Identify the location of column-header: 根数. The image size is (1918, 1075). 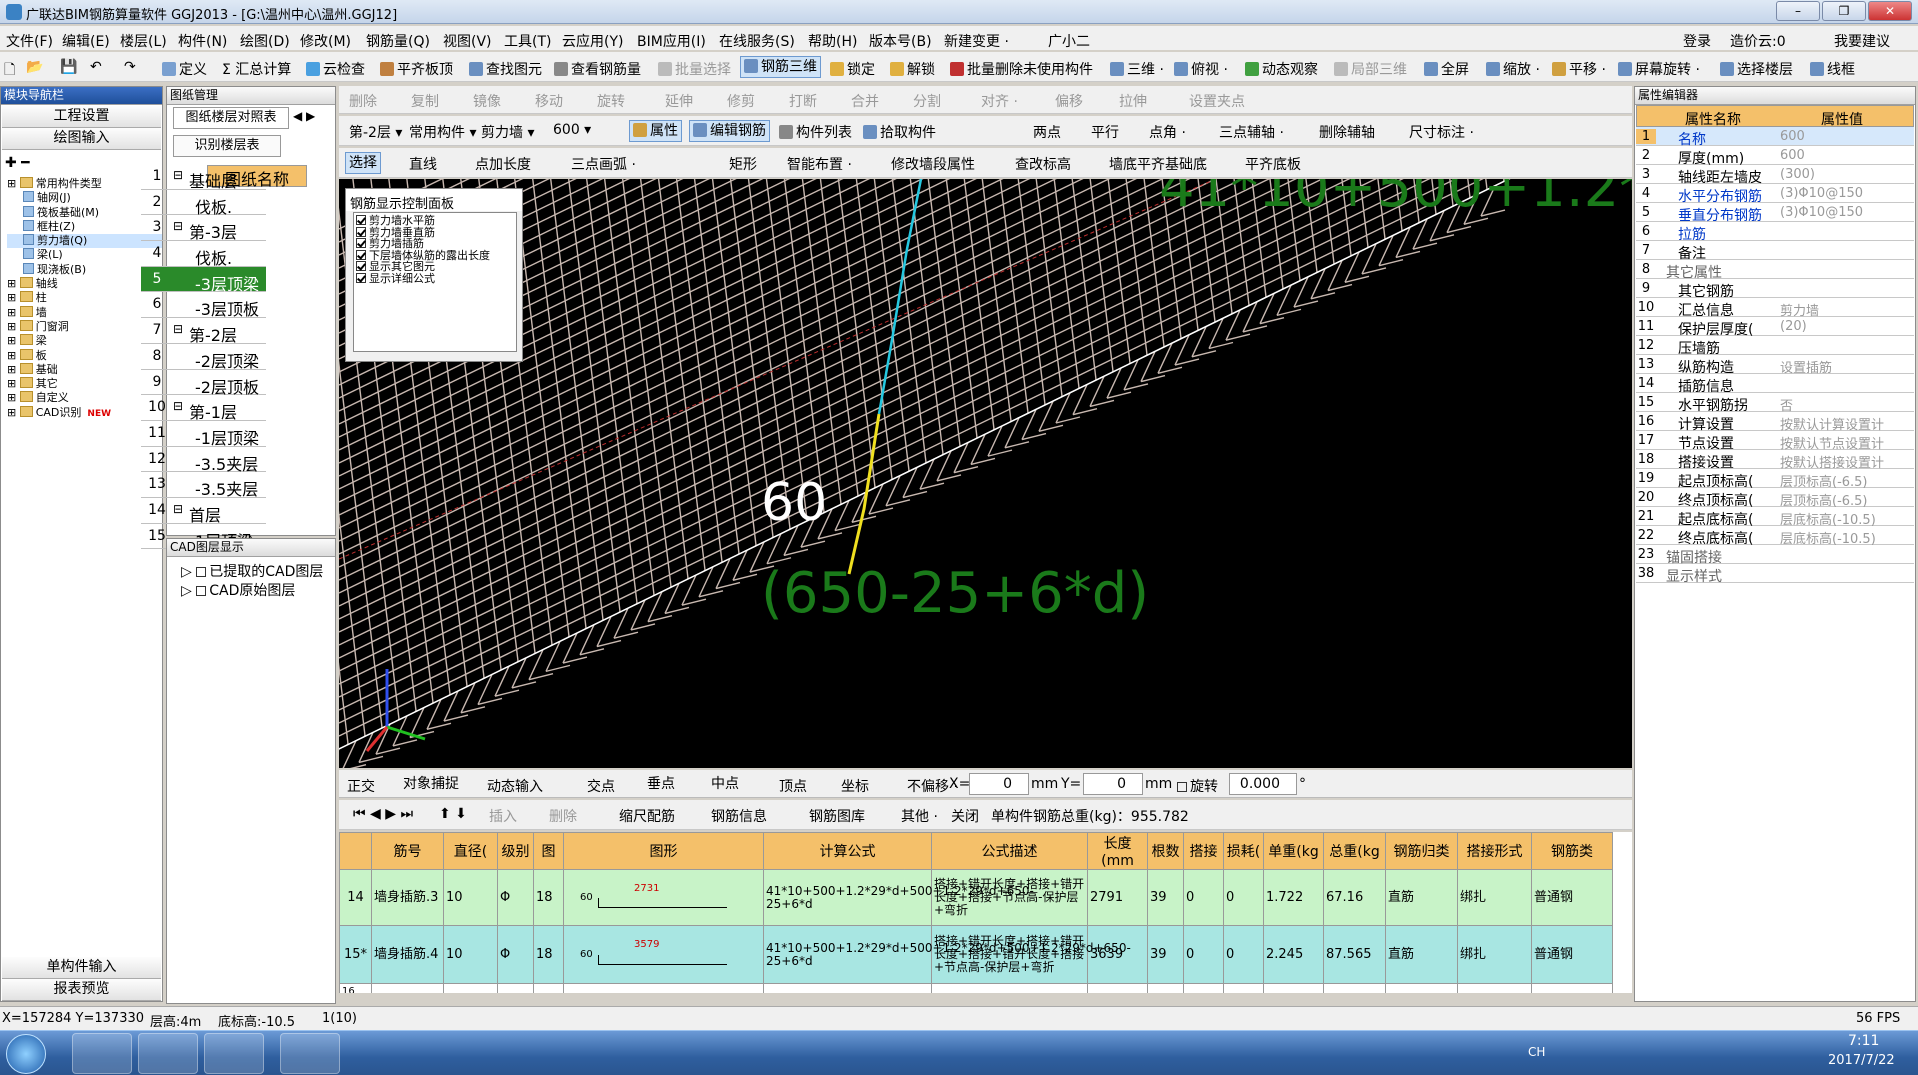
(1165, 851).